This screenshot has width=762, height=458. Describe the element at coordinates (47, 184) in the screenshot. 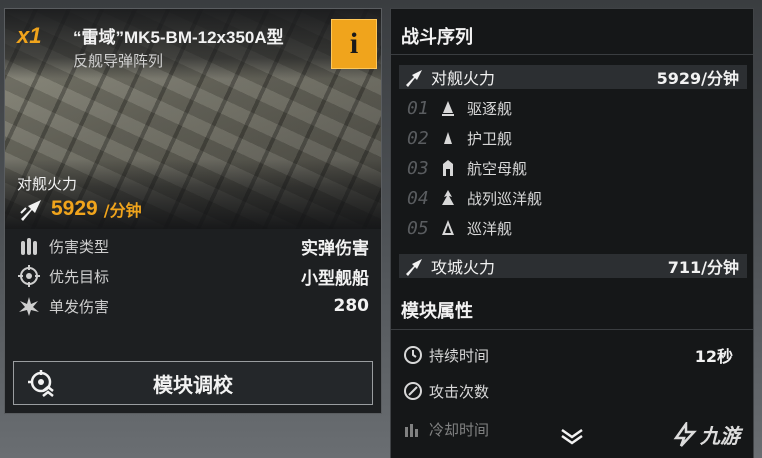

I see `firepower-label: 对舰火力` at that location.